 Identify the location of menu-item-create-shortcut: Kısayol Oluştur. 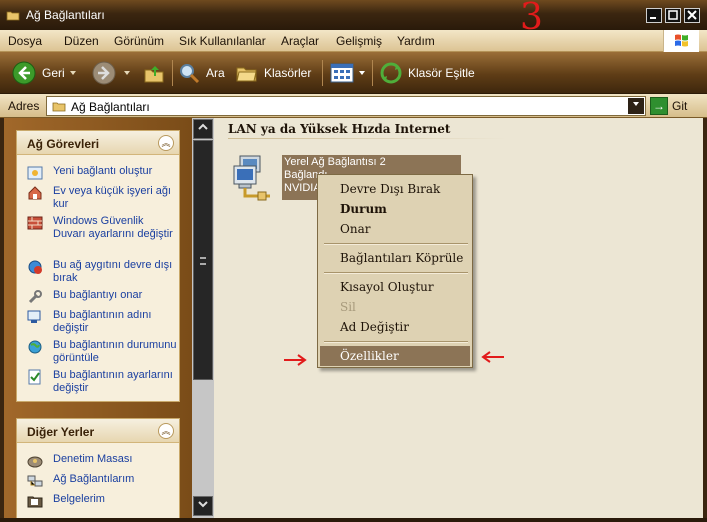
(395, 287).